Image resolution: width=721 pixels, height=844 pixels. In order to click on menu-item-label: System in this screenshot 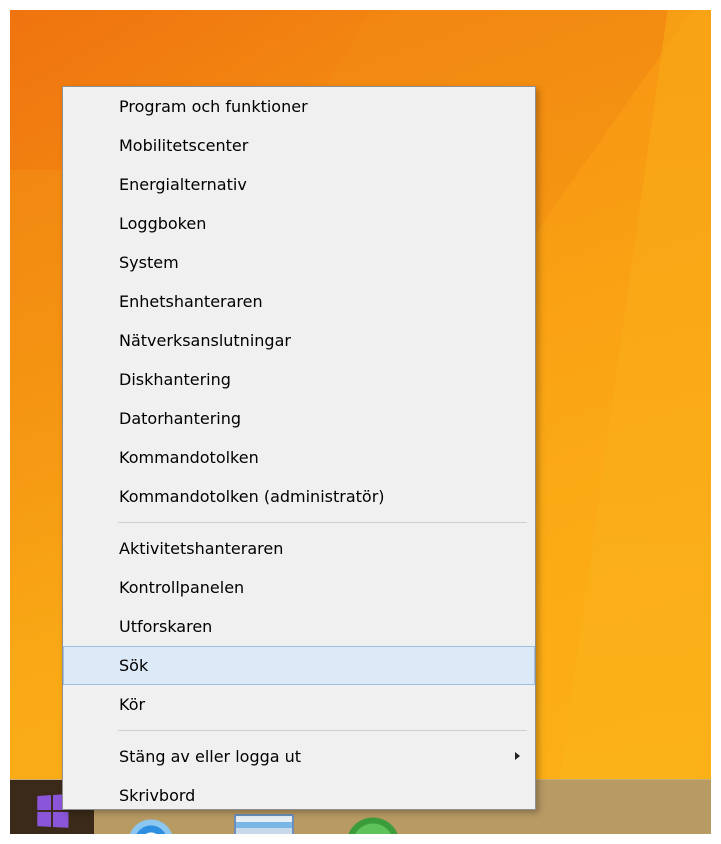, I will do `click(149, 262)`.